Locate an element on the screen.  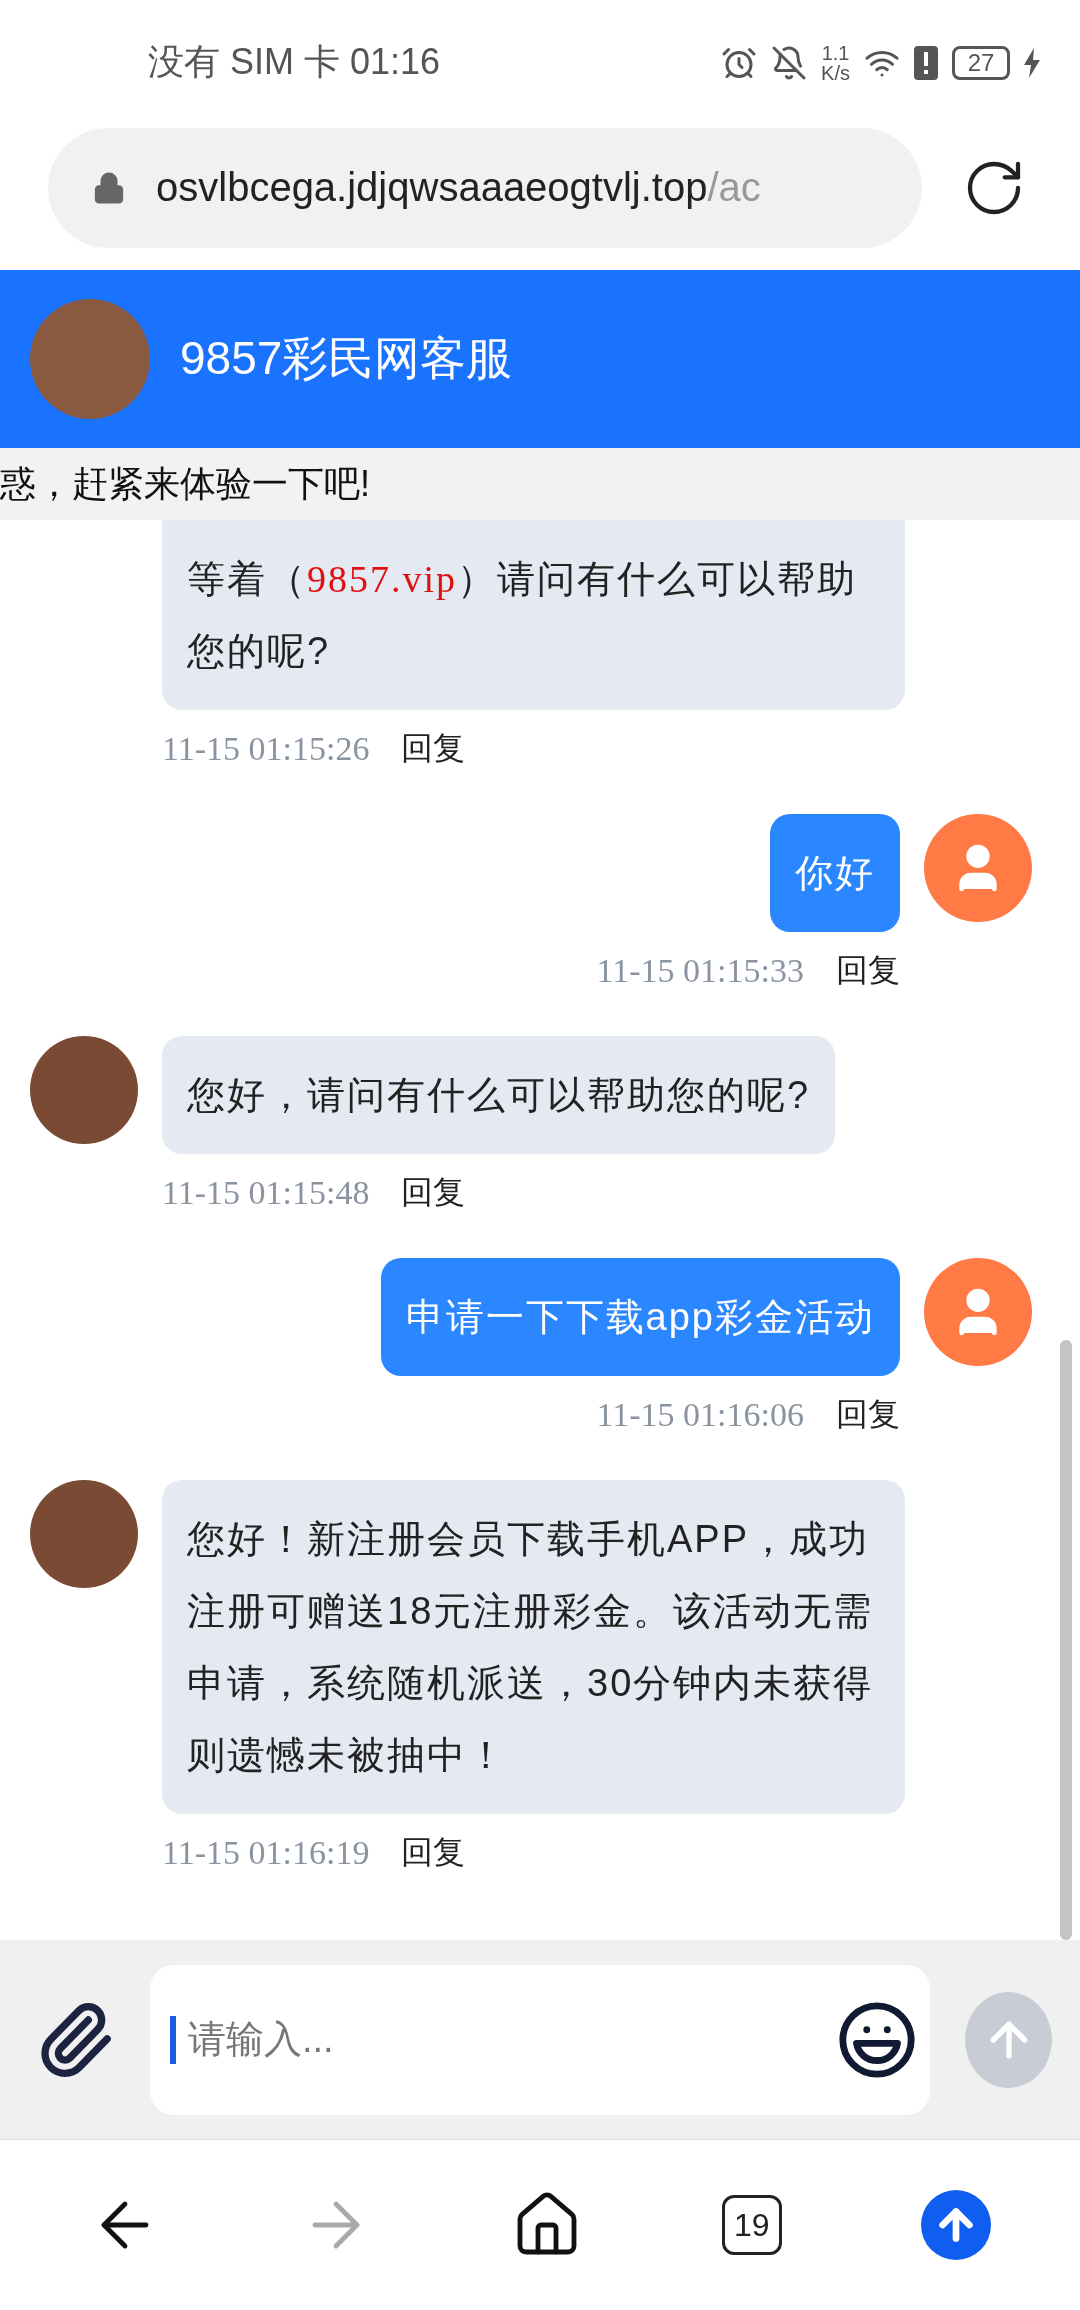
tabs-button: 19 is located at coordinates (751, 2225).